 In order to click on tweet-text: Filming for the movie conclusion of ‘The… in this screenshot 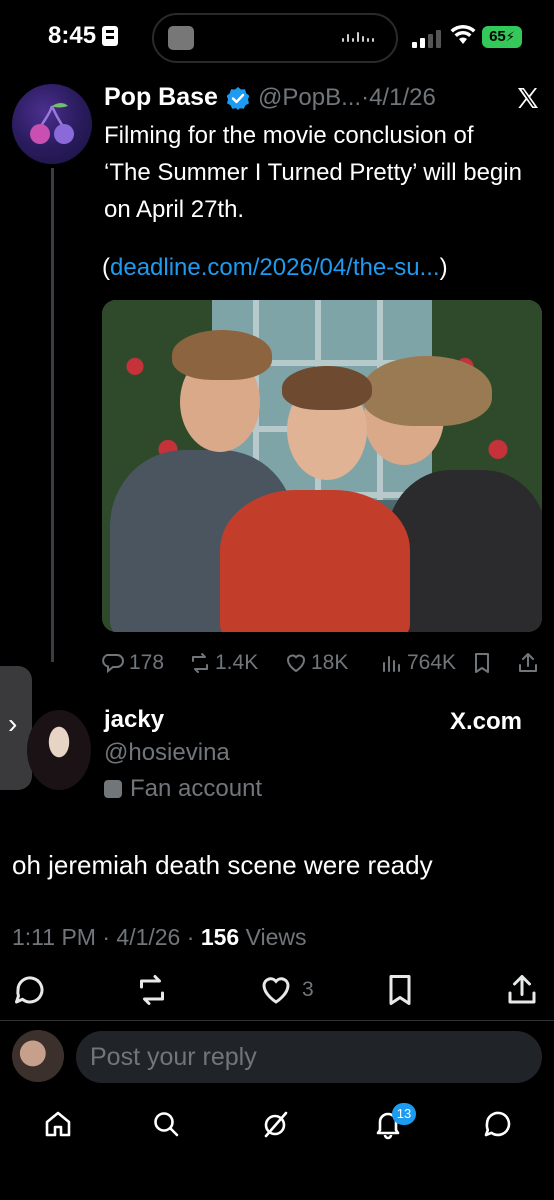, I will do `click(313, 172)`.